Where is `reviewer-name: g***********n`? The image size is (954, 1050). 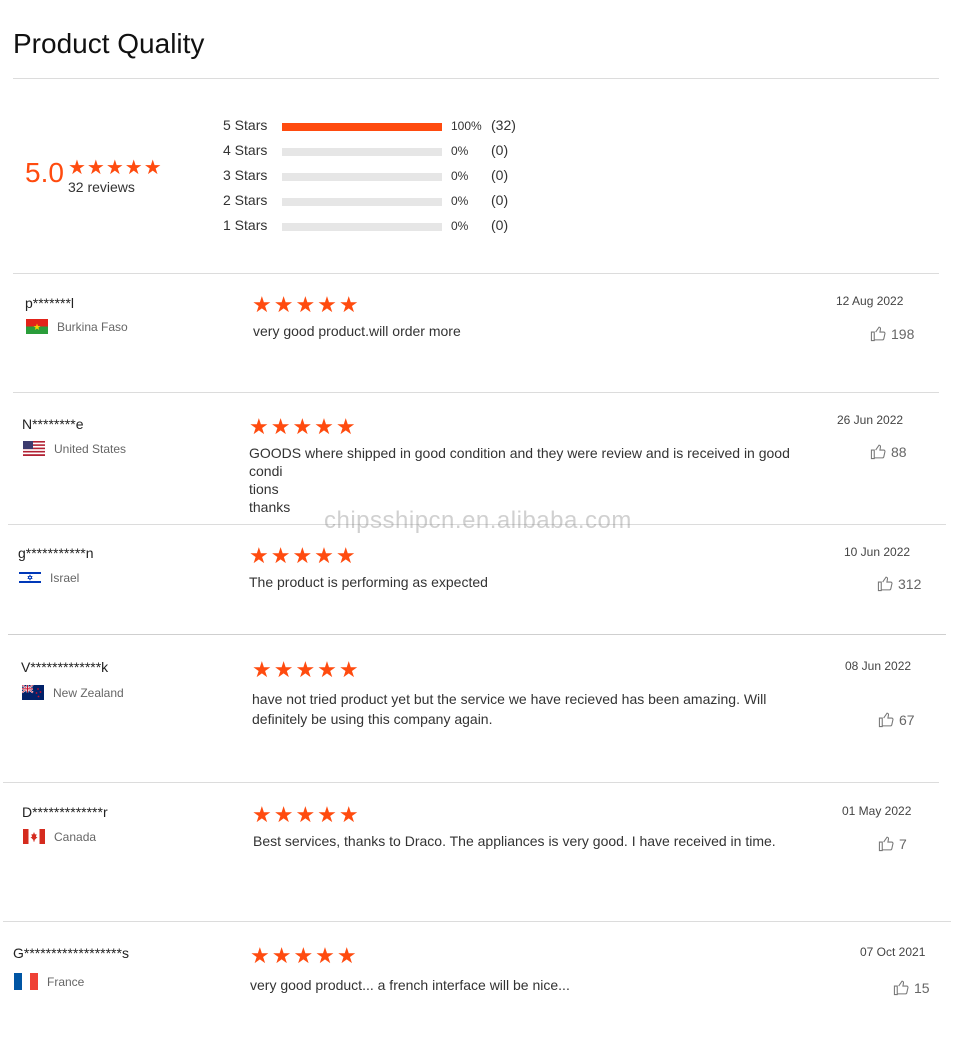
reviewer-name: g***********n is located at coordinates (56, 553).